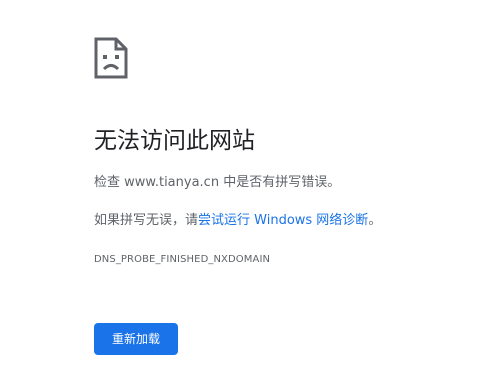 This screenshot has width=479, height=382. I want to click on suggestion-message: 如果拼写无误，请尝试运行 Windows 网络诊断。, so click(237, 221).